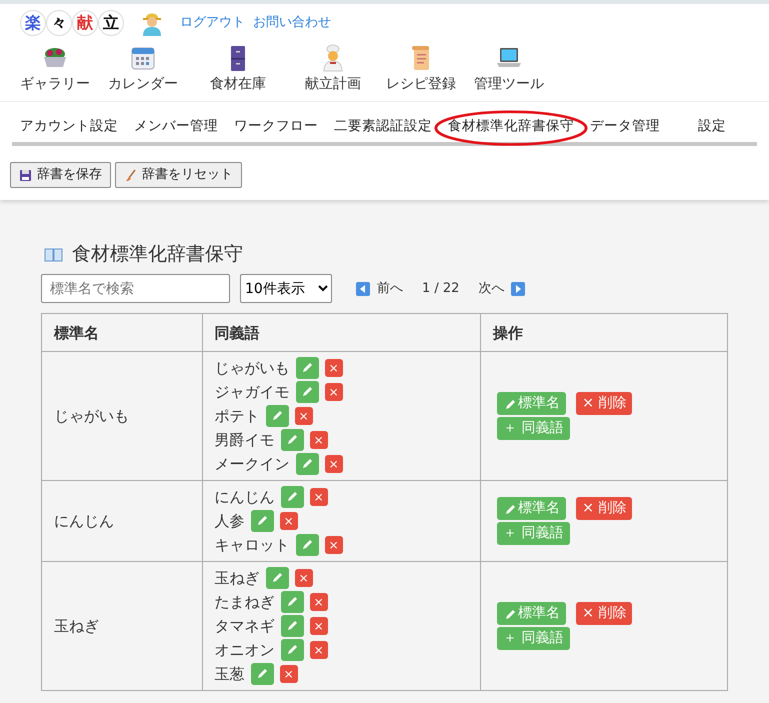 The height and width of the screenshot is (703, 769). Describe the element at coordinates (229, 521) in the screenshot. I see `synonym-text: 人参` at that location.